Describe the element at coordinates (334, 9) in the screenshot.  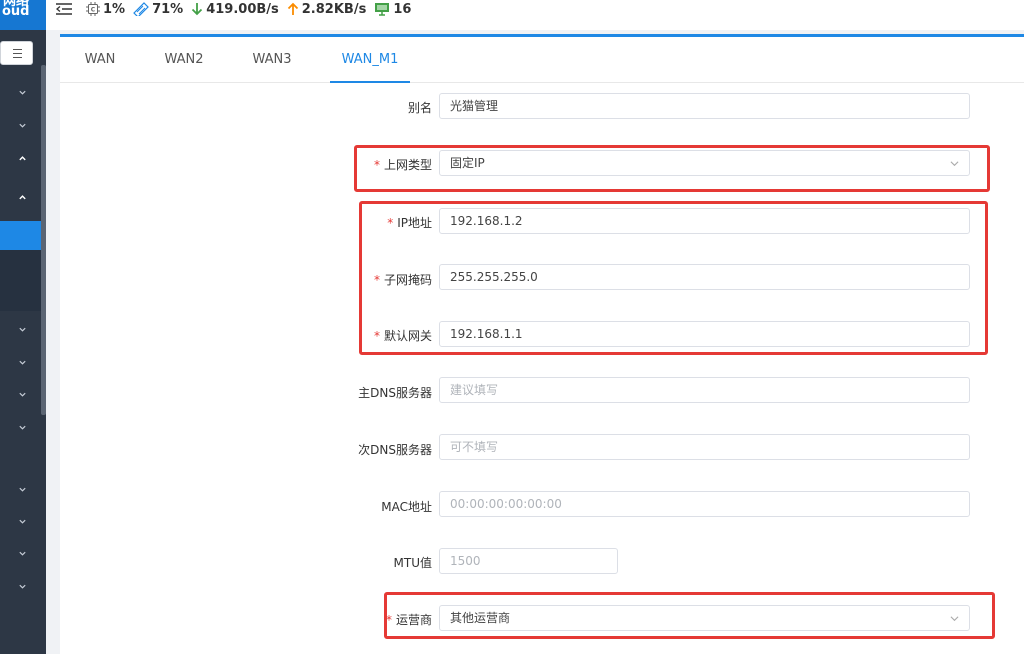
I see `upload-speed: 2.82KB/s` at that location.